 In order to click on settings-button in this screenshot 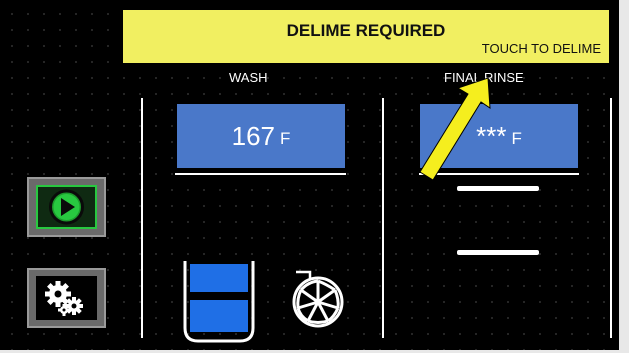, I will do `click(66, 298)`.